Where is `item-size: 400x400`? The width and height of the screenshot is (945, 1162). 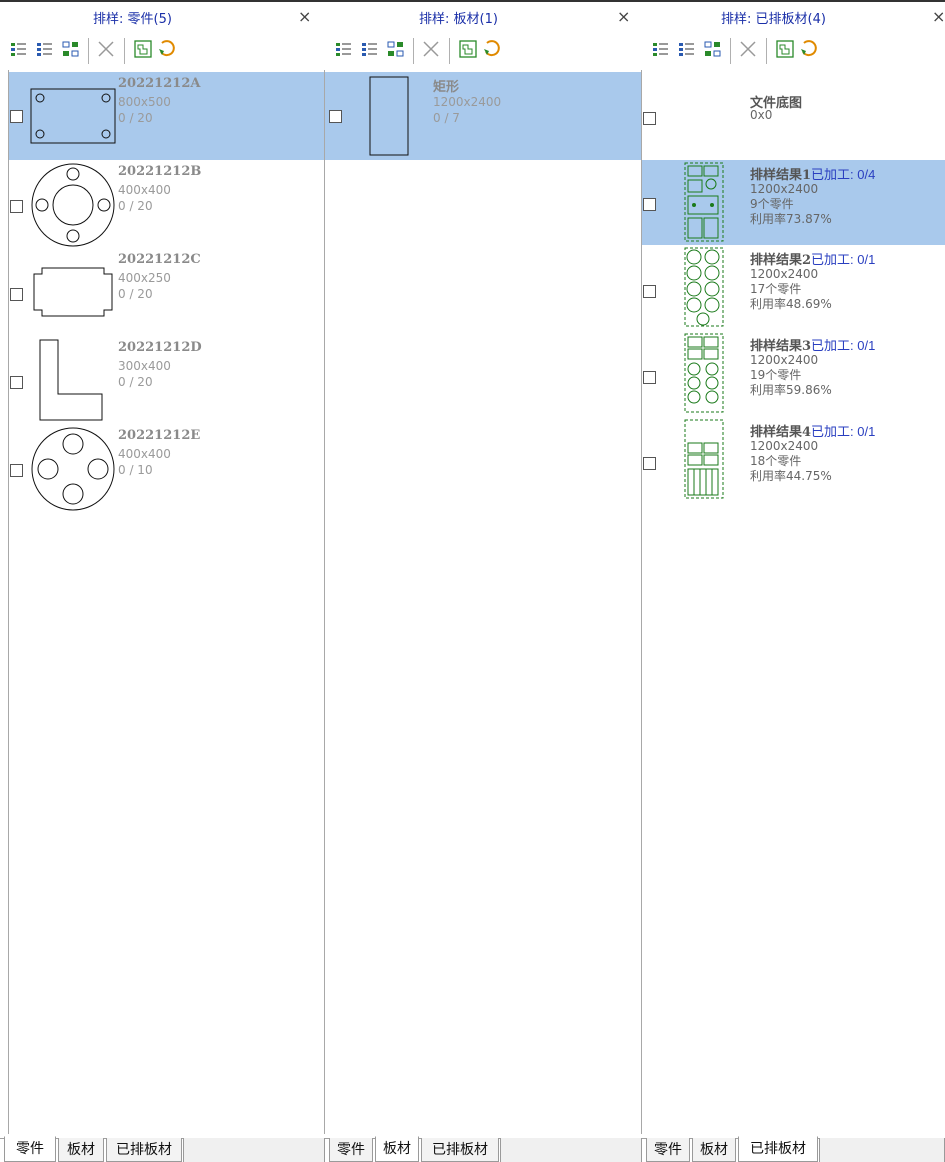 item-size: 400x400 is located at coordinates (144, 190).